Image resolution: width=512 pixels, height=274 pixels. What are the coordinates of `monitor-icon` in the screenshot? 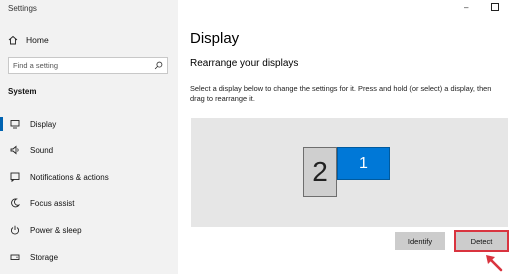 It's located at (15, 124).